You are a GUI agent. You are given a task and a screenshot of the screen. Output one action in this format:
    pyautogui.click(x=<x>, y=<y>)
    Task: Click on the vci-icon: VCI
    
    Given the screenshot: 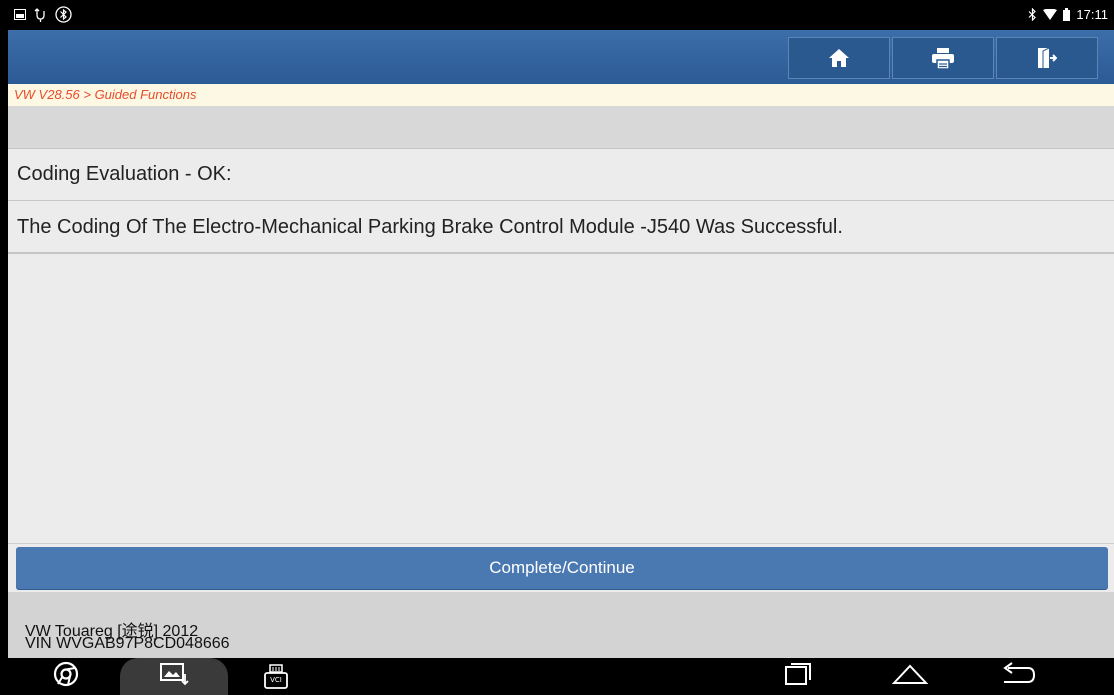 What is the action you would take?
    pyautogui.click(x=276, y=676)
    